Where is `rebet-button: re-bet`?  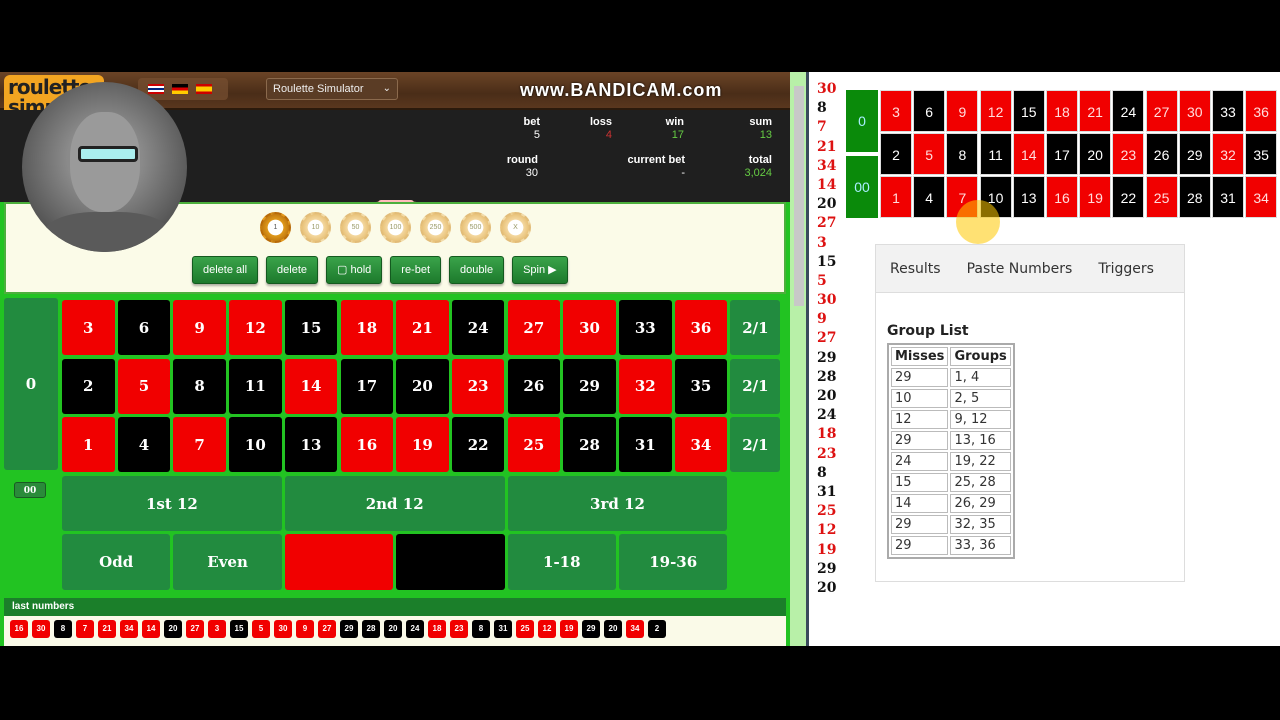
rebet-button: re-bet is located at coordinates (416, 270).